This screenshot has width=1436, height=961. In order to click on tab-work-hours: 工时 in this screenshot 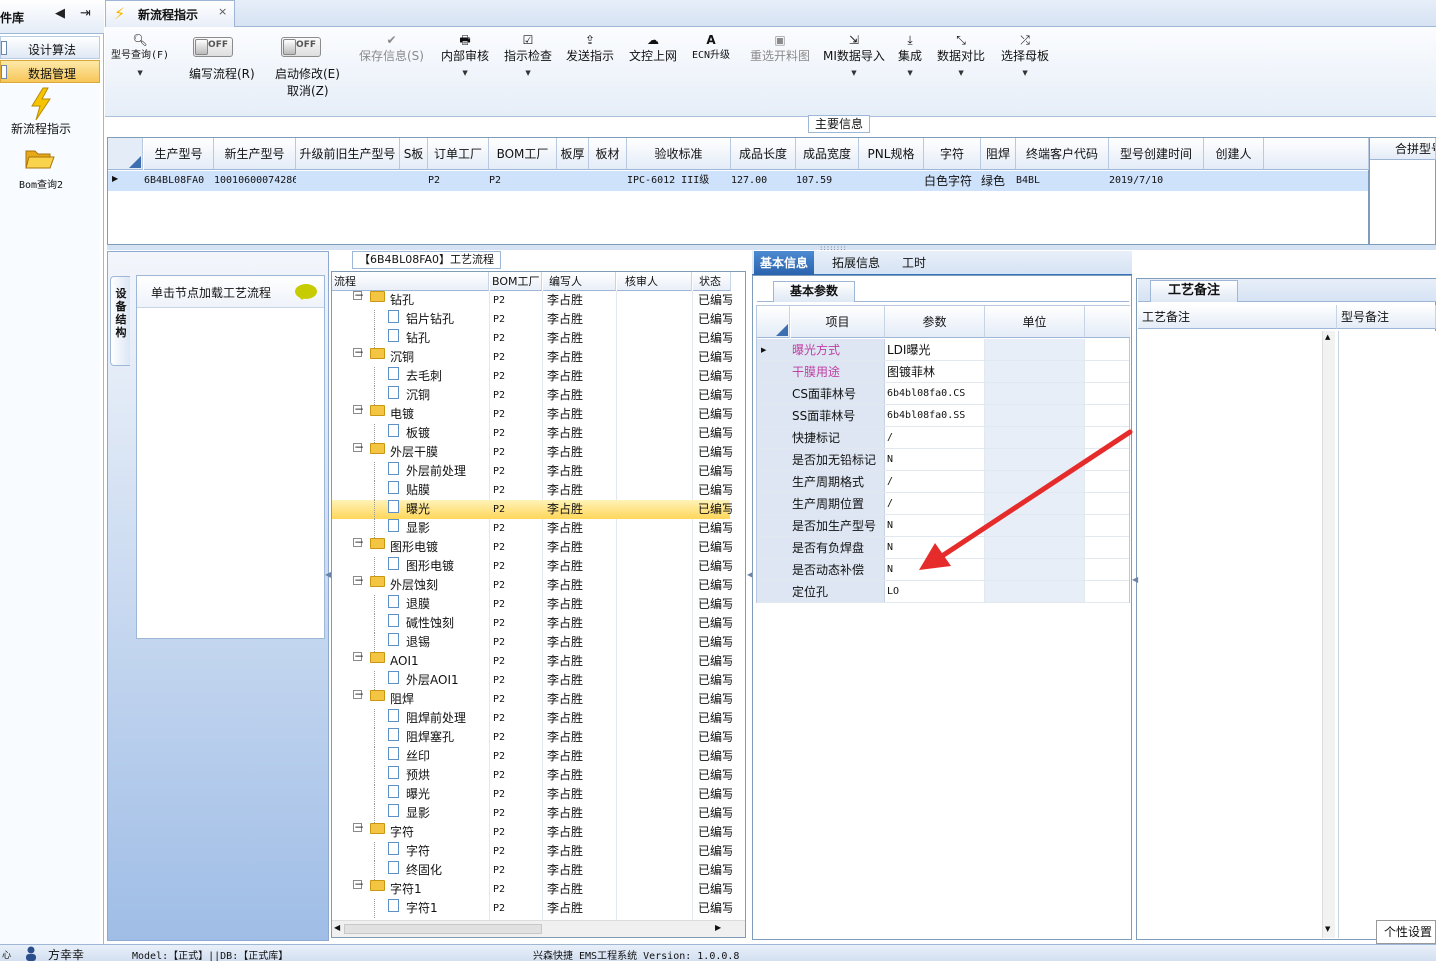, I will do `click(914, 263)`.